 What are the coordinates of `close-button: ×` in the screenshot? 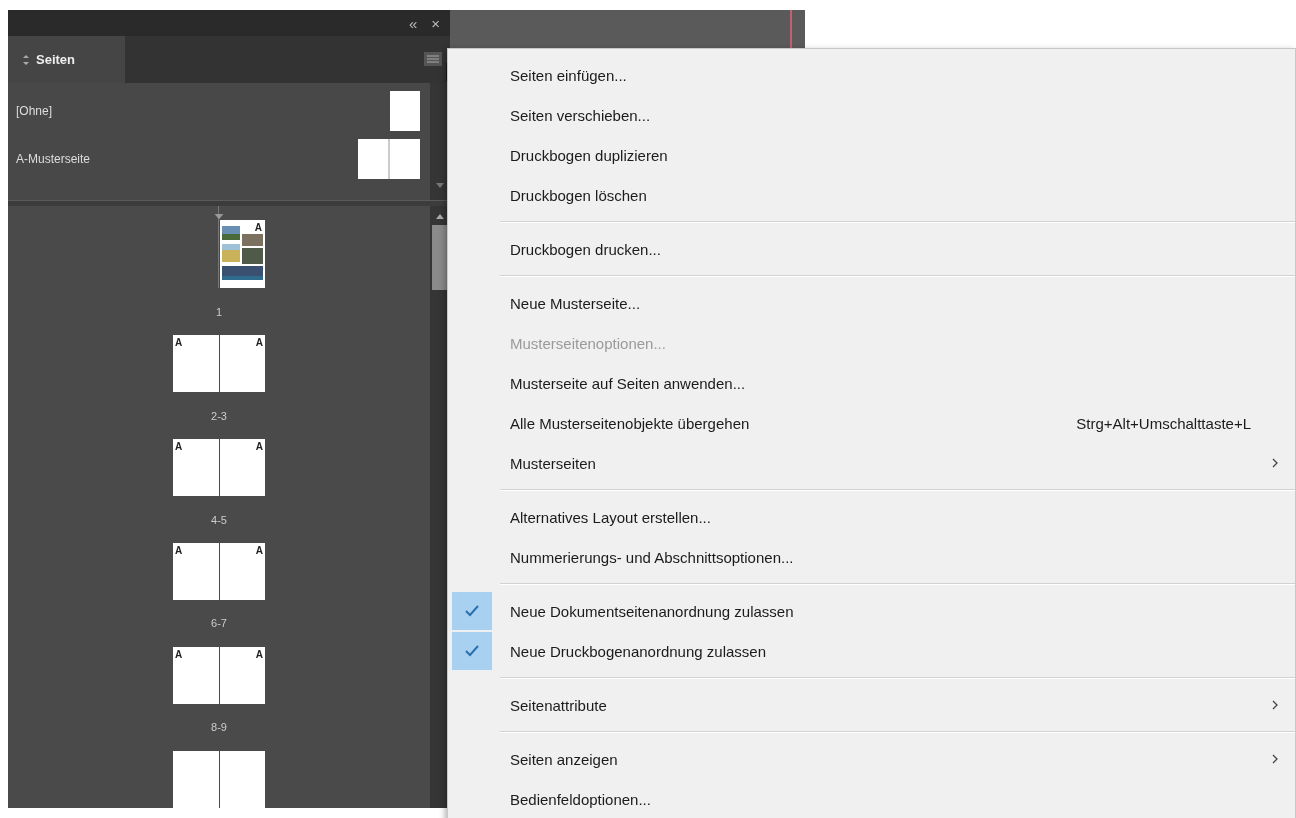 It's located at (435, 23).